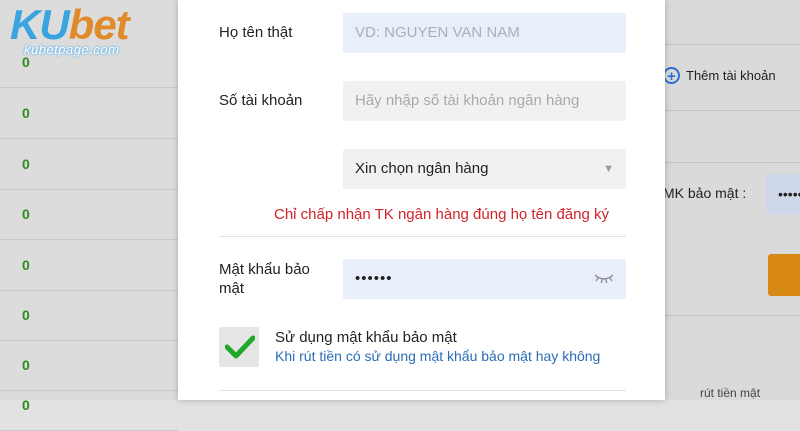  I want to click on use-security-password-checkbox, so click(239, 347).